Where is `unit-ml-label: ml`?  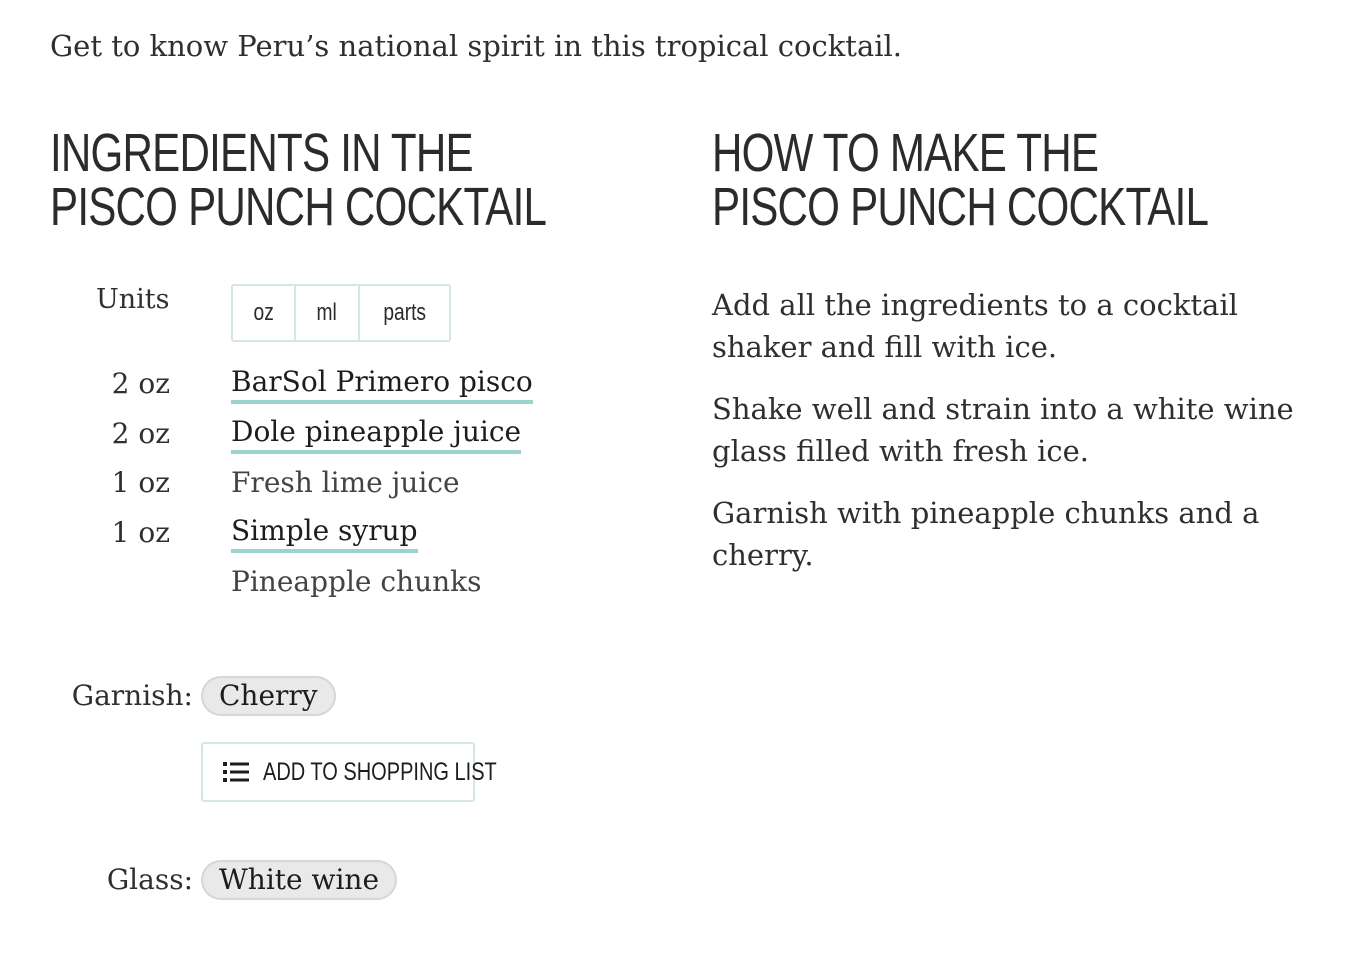 unit-ml-label: ml is located at coordinates (327, 312).